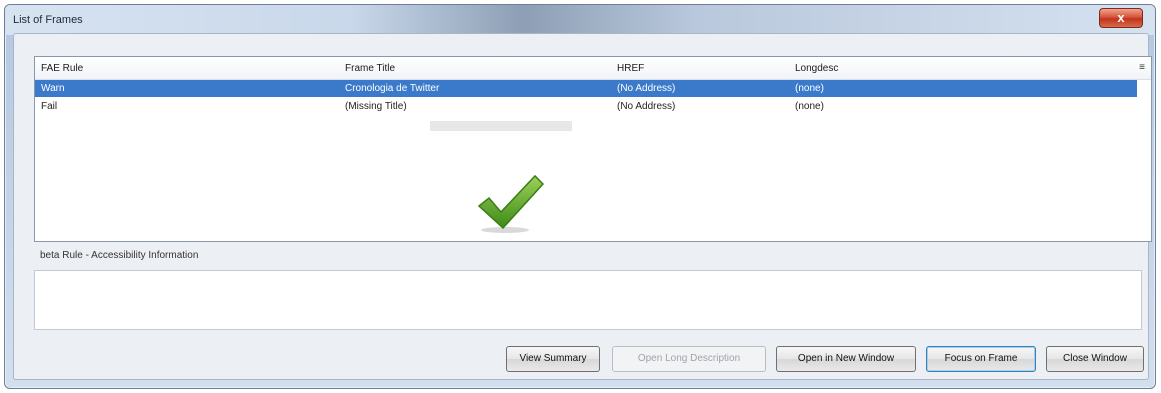  Describe the element at coordinates (593, 68) in the screenshot. I see `list-header: FAE Rule Frame Title HREF Longdesc ≡` at that location.